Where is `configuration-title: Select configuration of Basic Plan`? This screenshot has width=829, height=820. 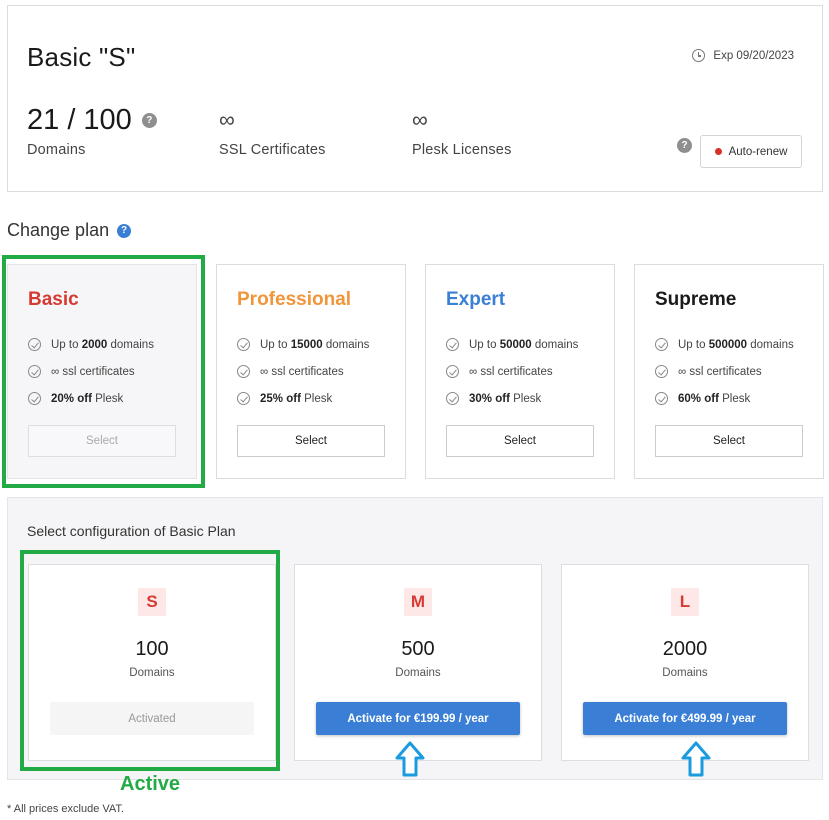 configuration-title: Select configuration of Basic Plan is located at coordinates (131, 531).